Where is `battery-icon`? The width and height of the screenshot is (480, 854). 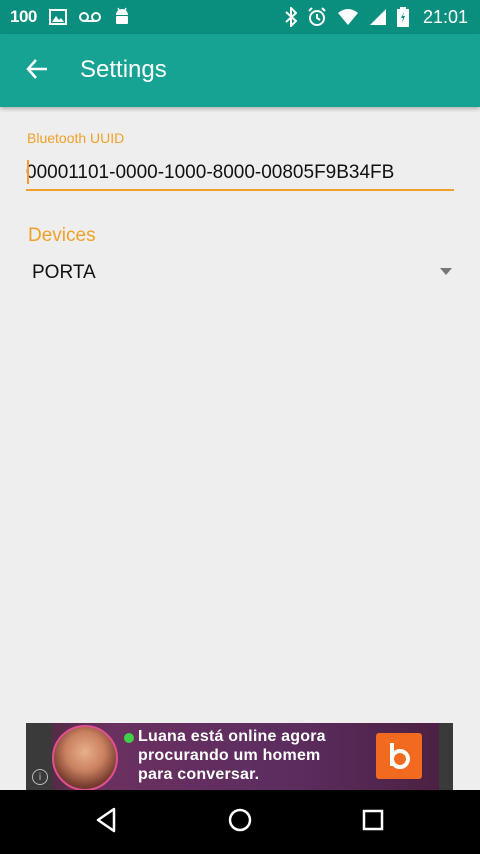 battery-icon is located at coordinates (402, 17).